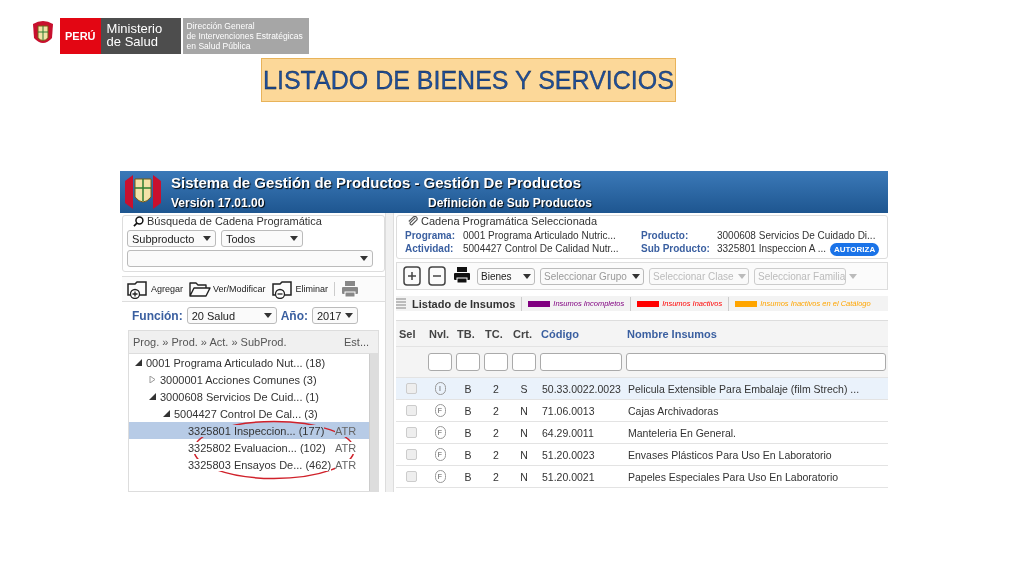  I want to click on dropdown: 2017, so click(335, 315).